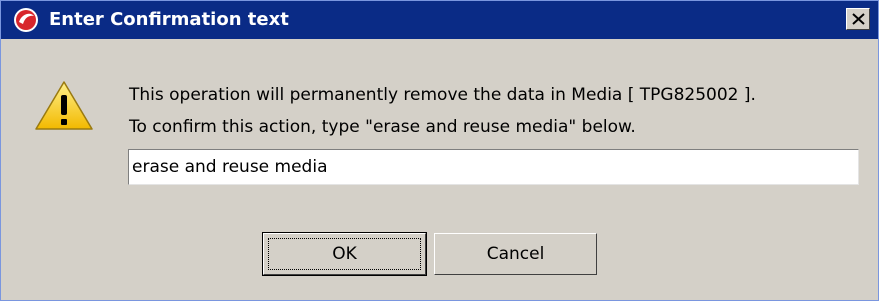  I want to click on close-icon, so click(858, 19).